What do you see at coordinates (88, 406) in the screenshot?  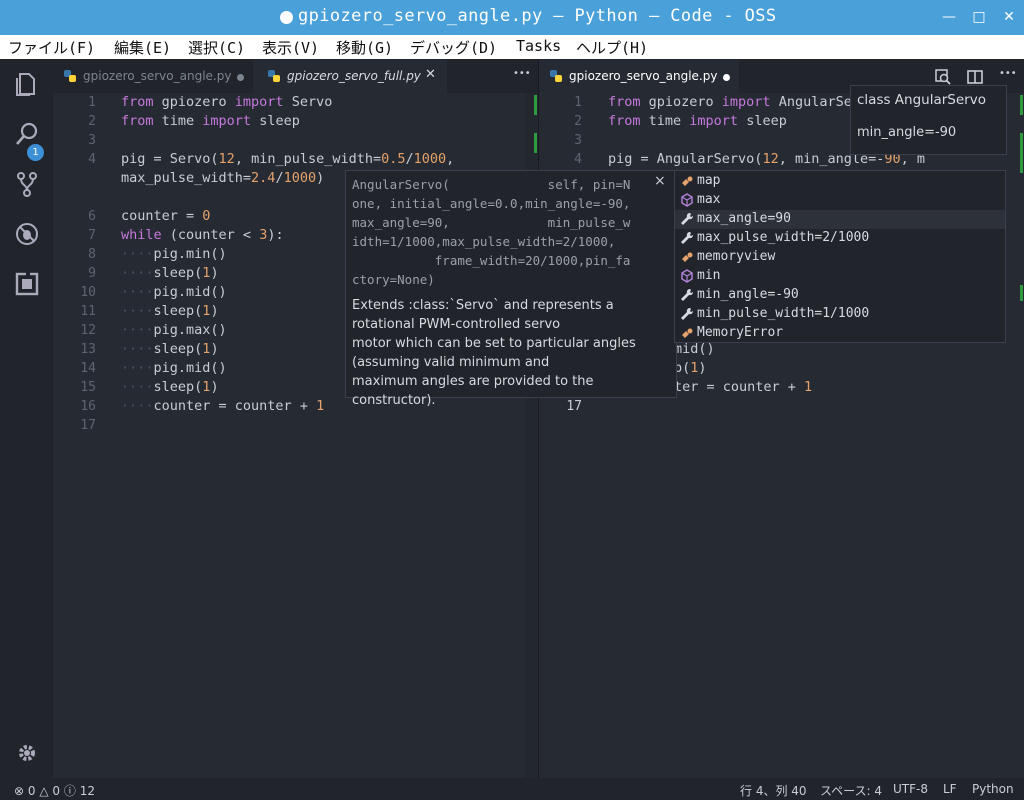 I see `line-number: 16` at bounding box center [88, 406].